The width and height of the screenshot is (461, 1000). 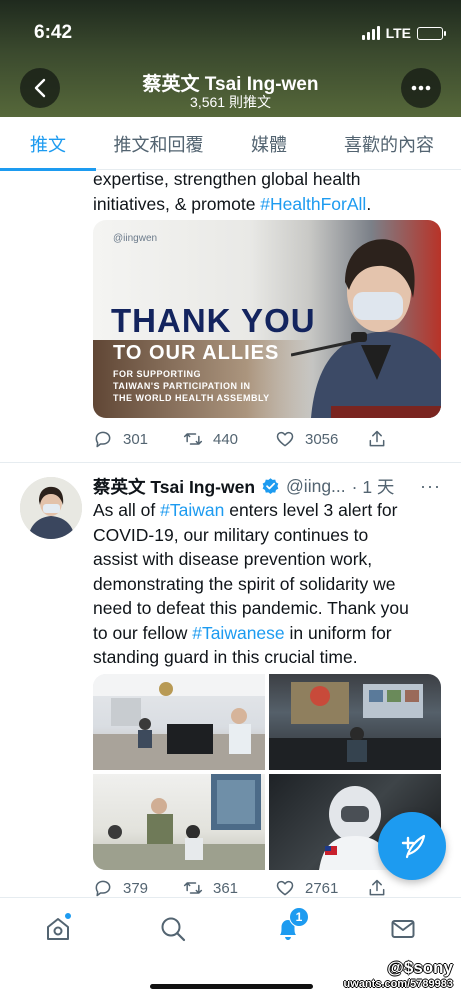 What do you see at coordinates (238, 633) in the screenshot?
I see `hashtag-link: #Taiwanese` at bounding box center [238, 633].